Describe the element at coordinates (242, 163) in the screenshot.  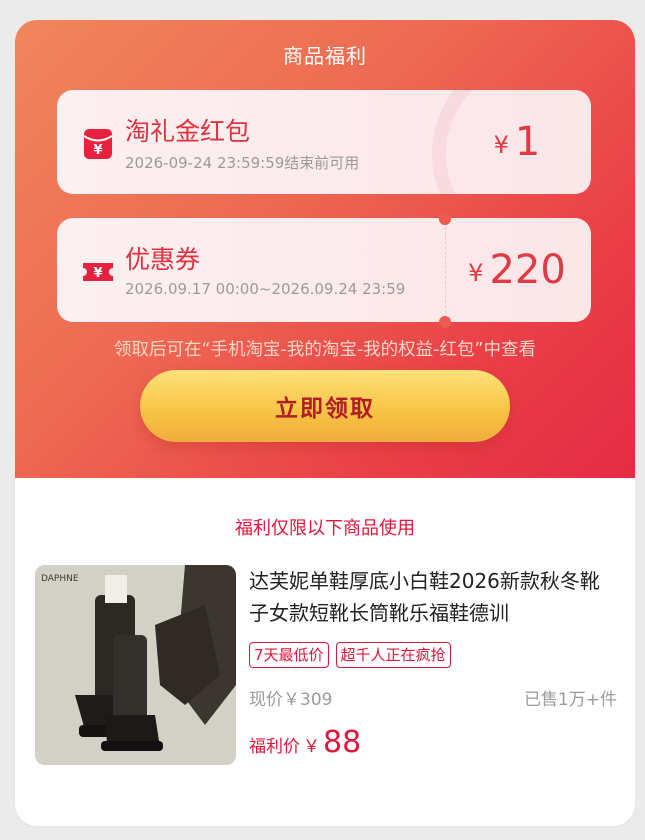
I see `coupon-validity: 2026-09-24 23:59:59结束前可用` at that location.